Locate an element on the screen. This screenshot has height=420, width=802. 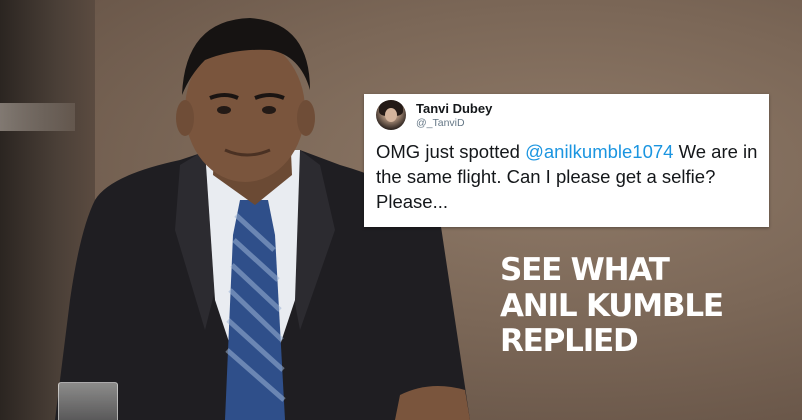
headline-line-3: REPLIED is located at coordinates (569, 341).